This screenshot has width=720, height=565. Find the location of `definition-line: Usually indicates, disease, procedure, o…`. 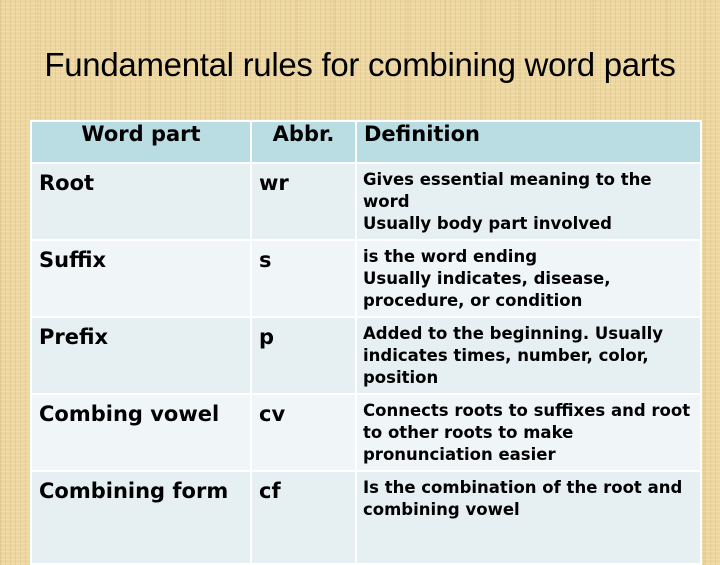

definition-line: Usually indicates, disease, procedure, o… is located at coordinates (487, 289).